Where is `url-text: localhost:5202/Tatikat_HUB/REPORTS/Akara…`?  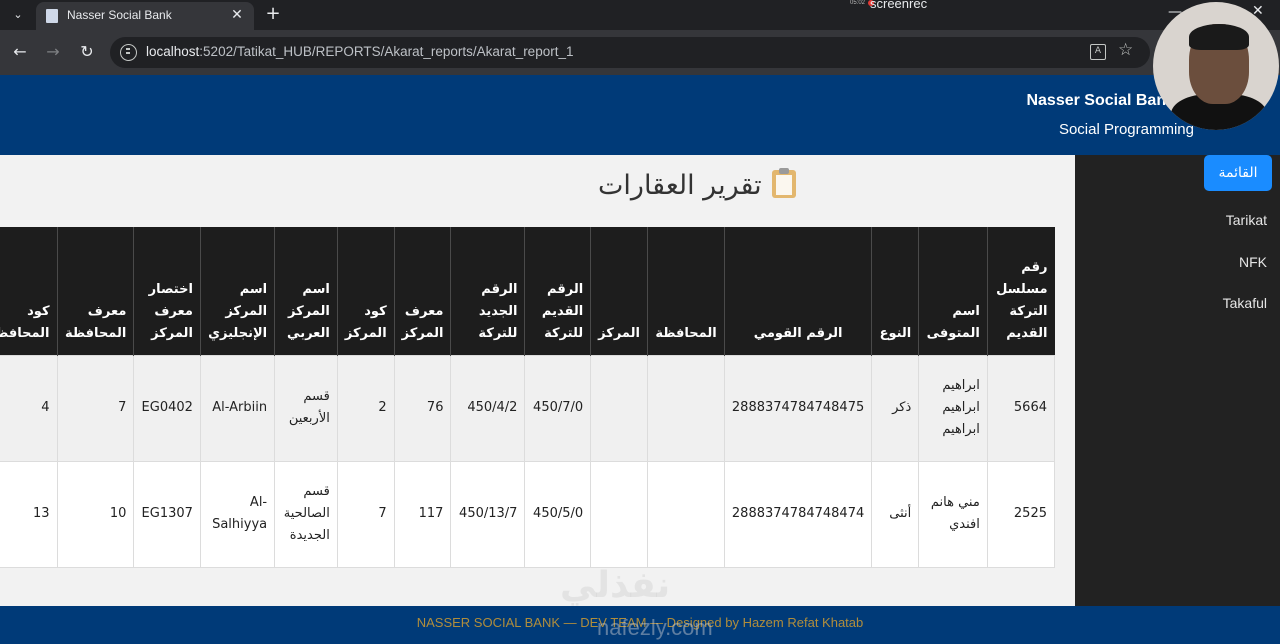
url-text: localhost:5202/Tatikat_HUB/REPORTS/Akara… is located at coordinates (359, 51).